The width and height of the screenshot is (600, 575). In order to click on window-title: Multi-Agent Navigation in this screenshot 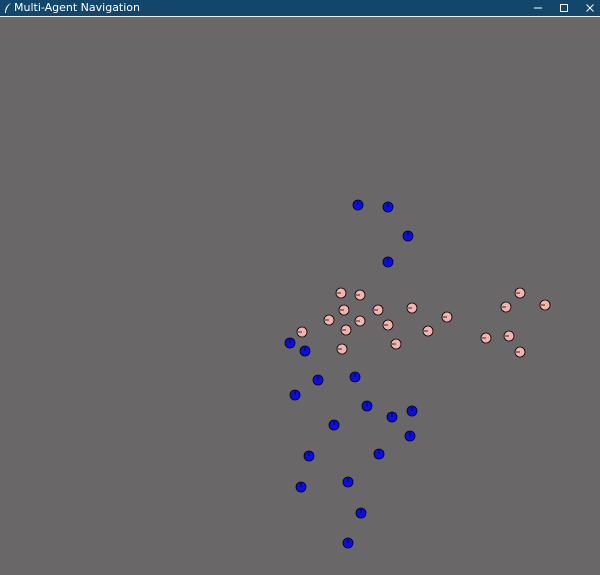, I will do `click(77, 7)`.